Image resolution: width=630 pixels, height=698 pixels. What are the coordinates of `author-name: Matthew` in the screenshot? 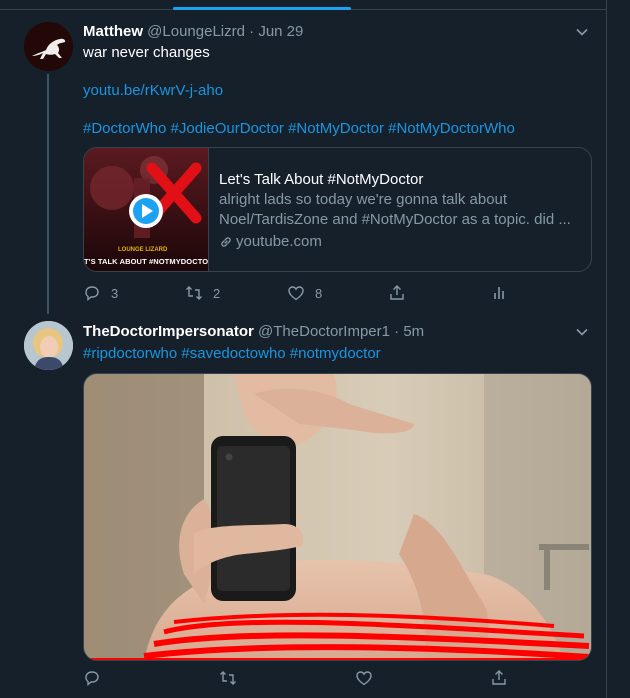 It's located at (113, 31).